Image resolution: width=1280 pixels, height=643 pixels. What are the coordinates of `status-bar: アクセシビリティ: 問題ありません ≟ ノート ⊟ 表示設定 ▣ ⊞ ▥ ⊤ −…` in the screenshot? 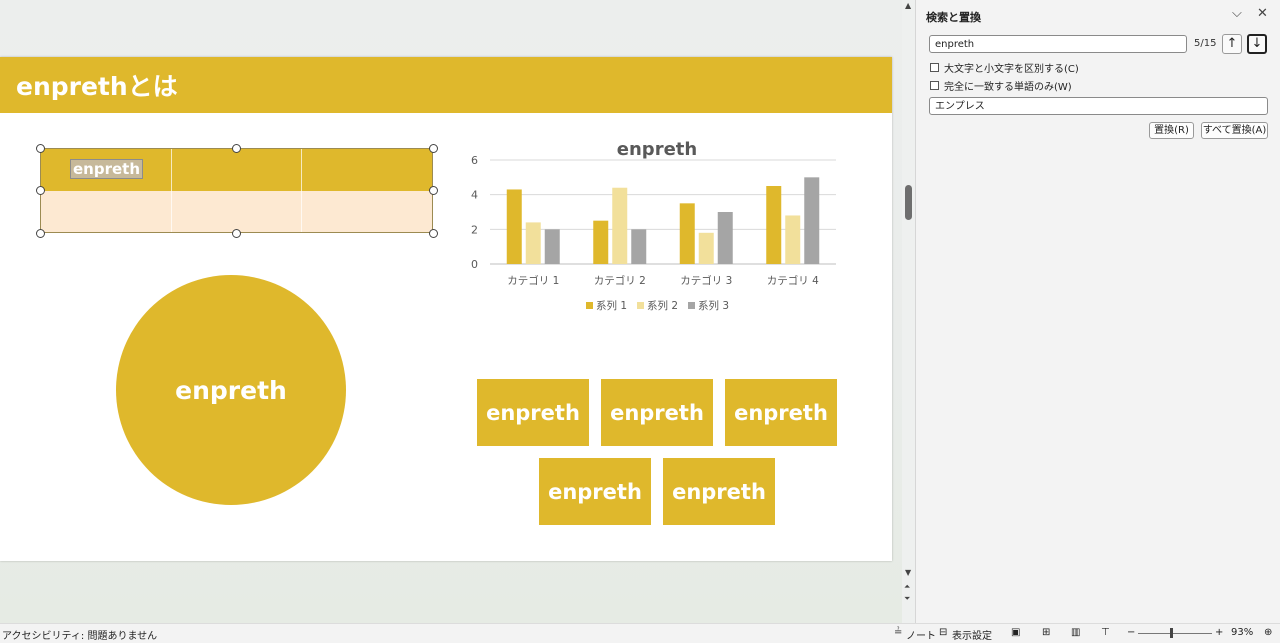 It's located at (640, 633).